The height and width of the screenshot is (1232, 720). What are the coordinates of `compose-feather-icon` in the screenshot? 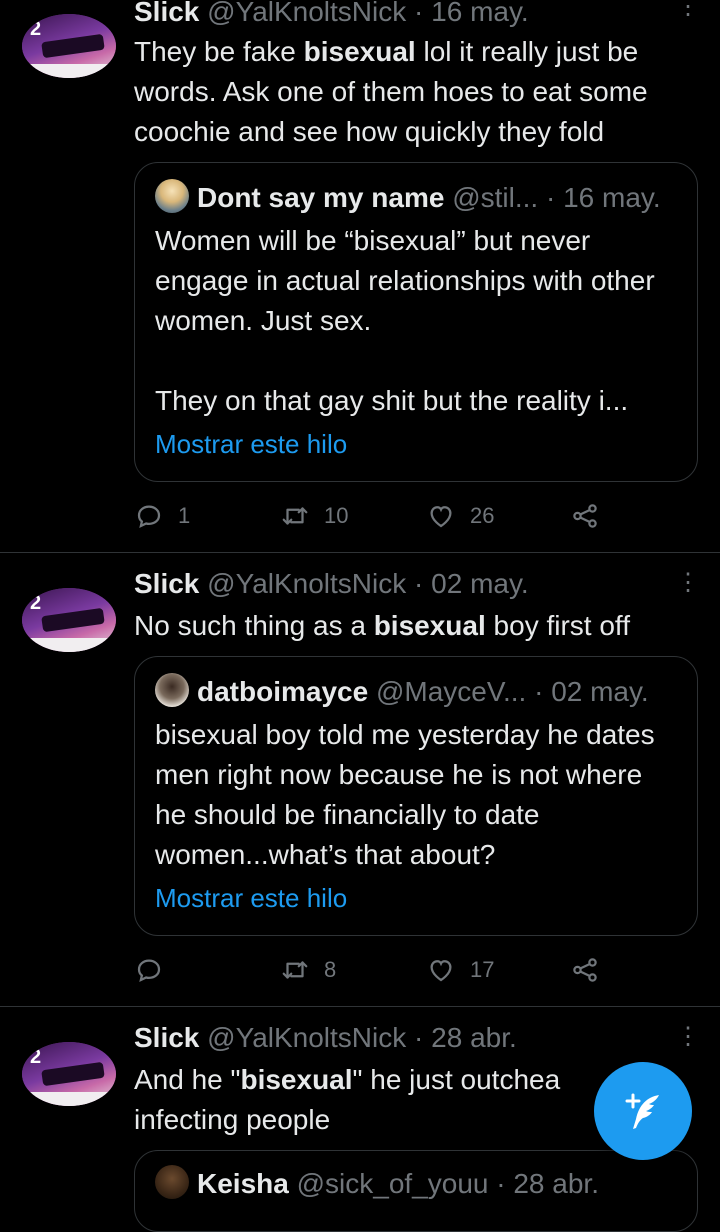 It's located at (642, 1111).